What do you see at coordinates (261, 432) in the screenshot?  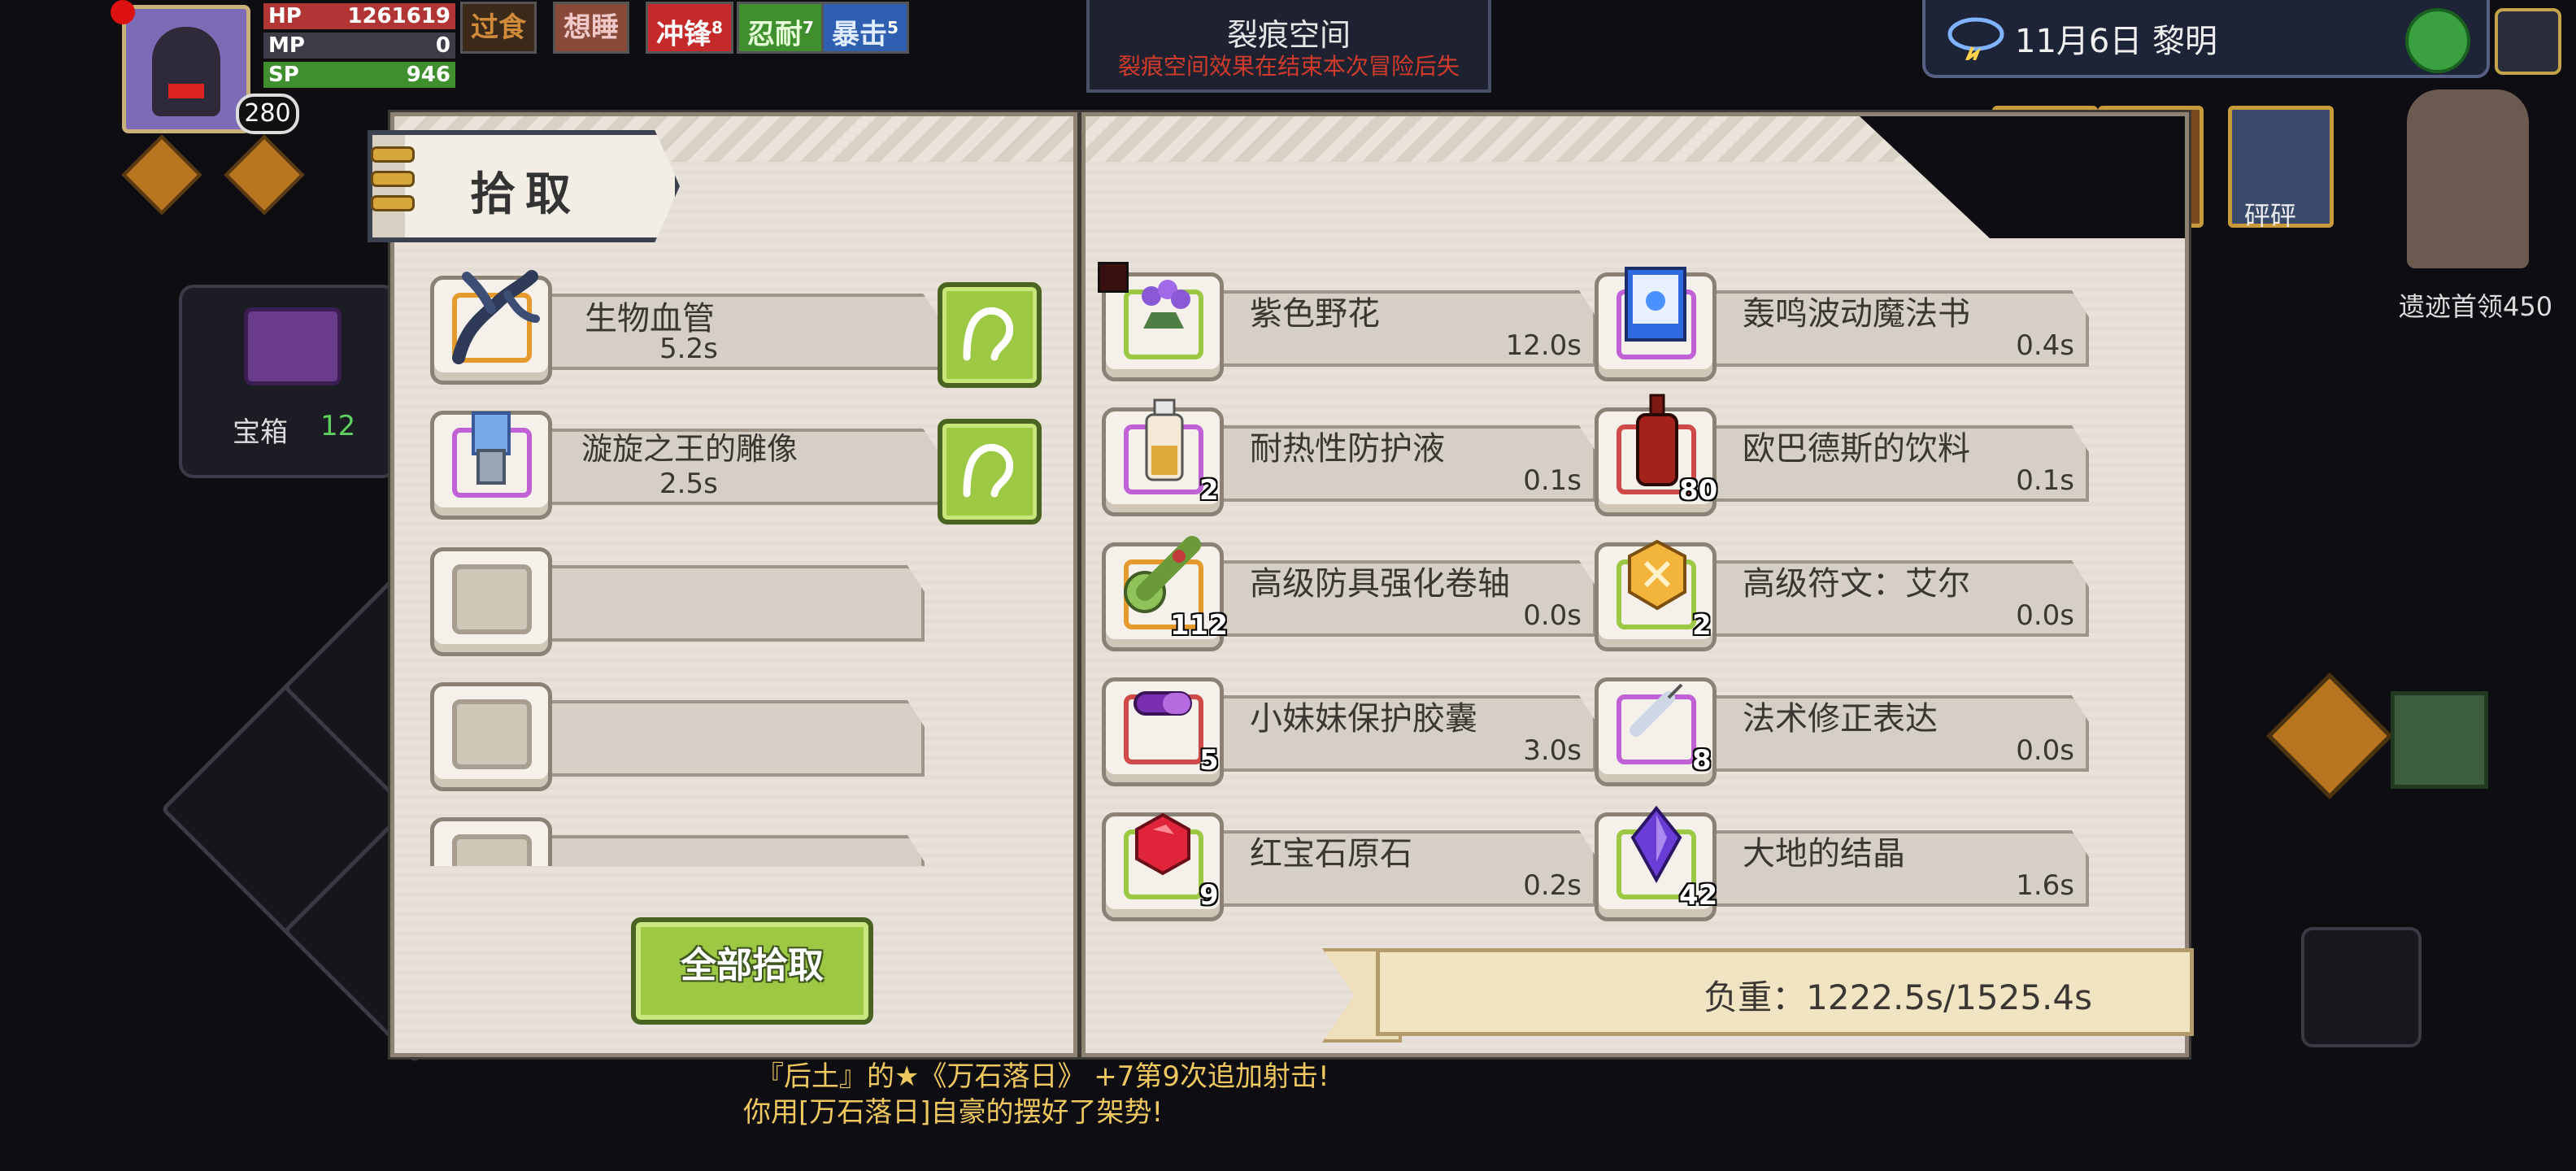 I see `chest-label: 宝箱` at bounding box center [261, 432].